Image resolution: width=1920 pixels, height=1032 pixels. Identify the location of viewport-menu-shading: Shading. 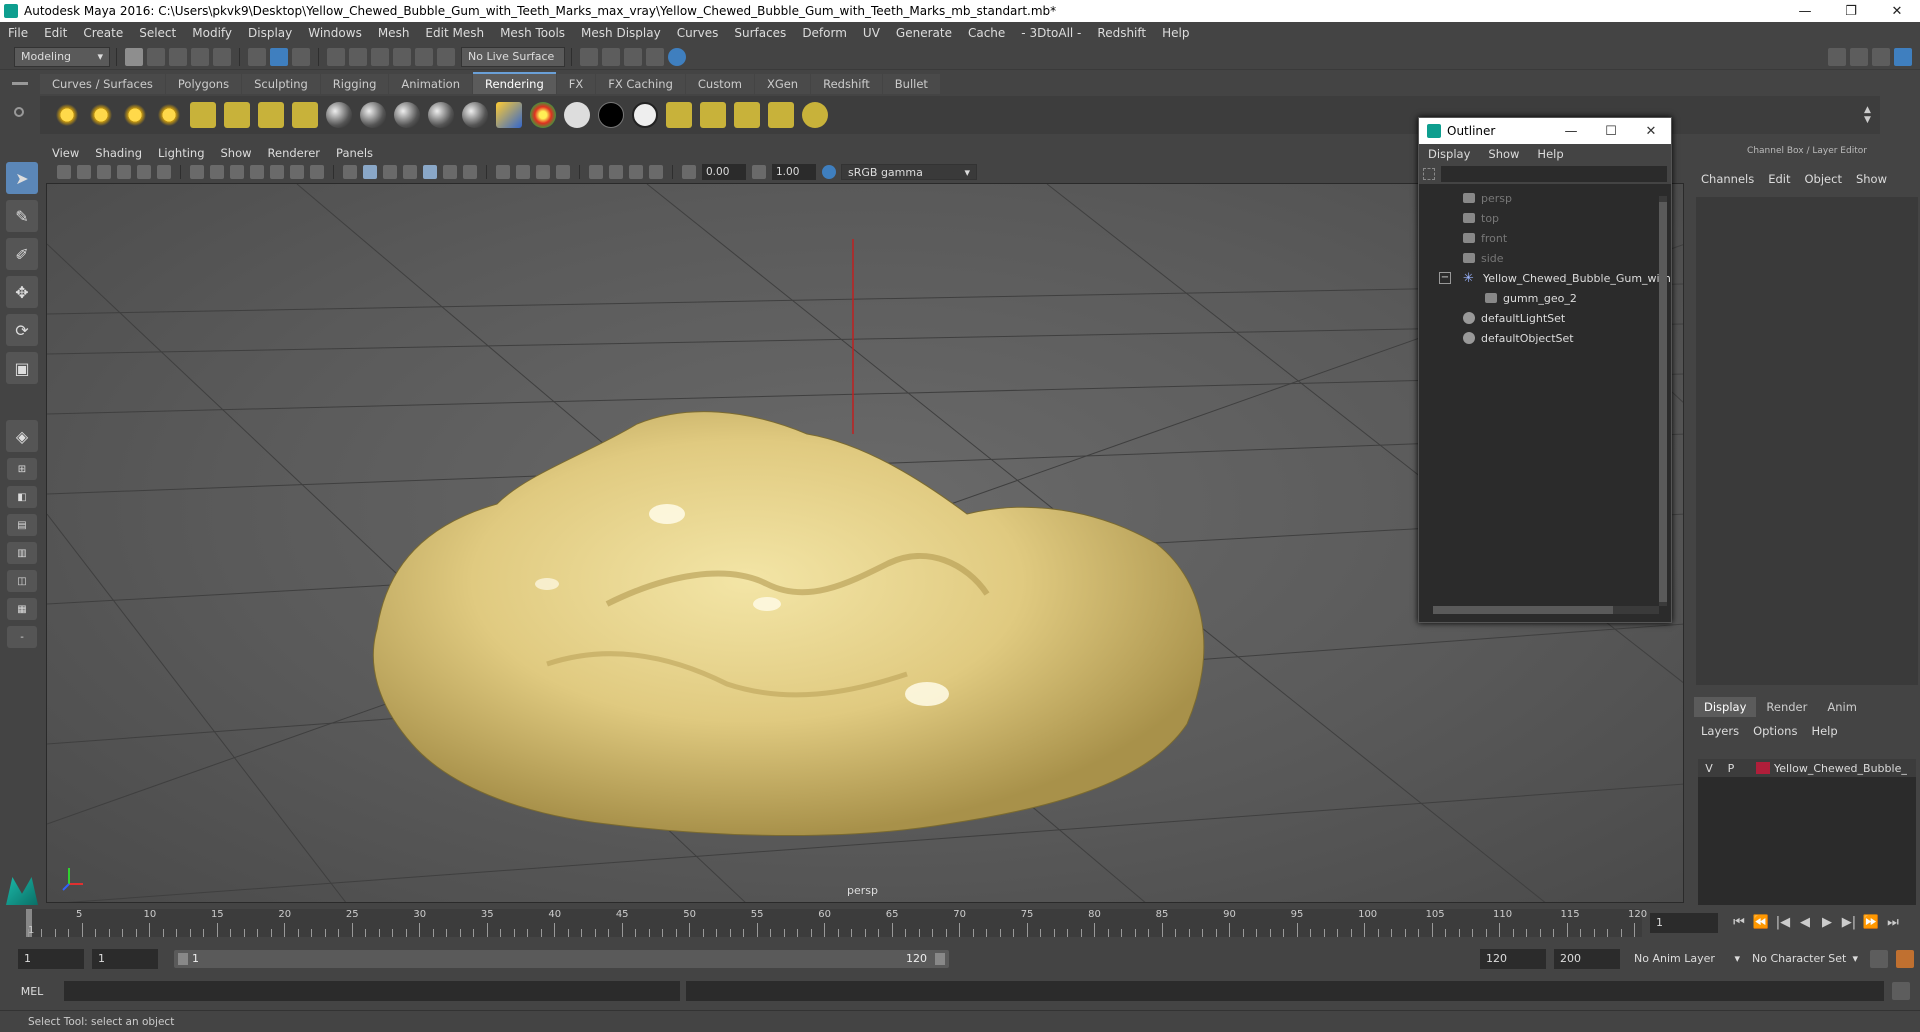
(118, 153).